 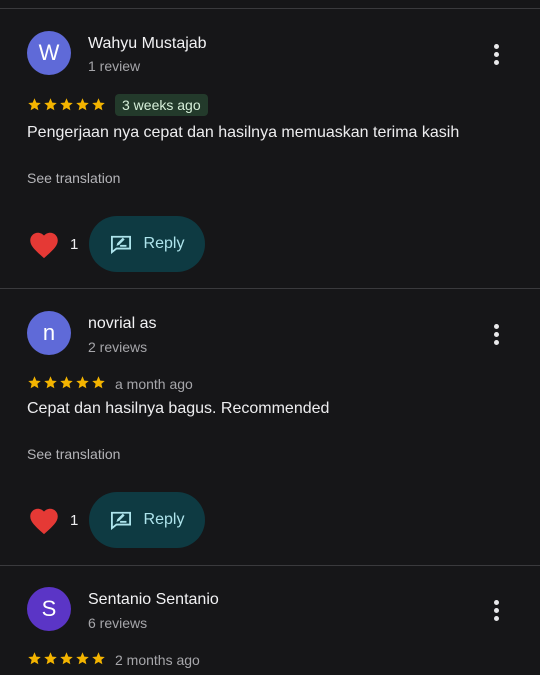 What do you see at coordinates (153, 600) in the screenshot?
I see `reviewer-name: Sentanio Sentanio` at bounding box center [153, 600].